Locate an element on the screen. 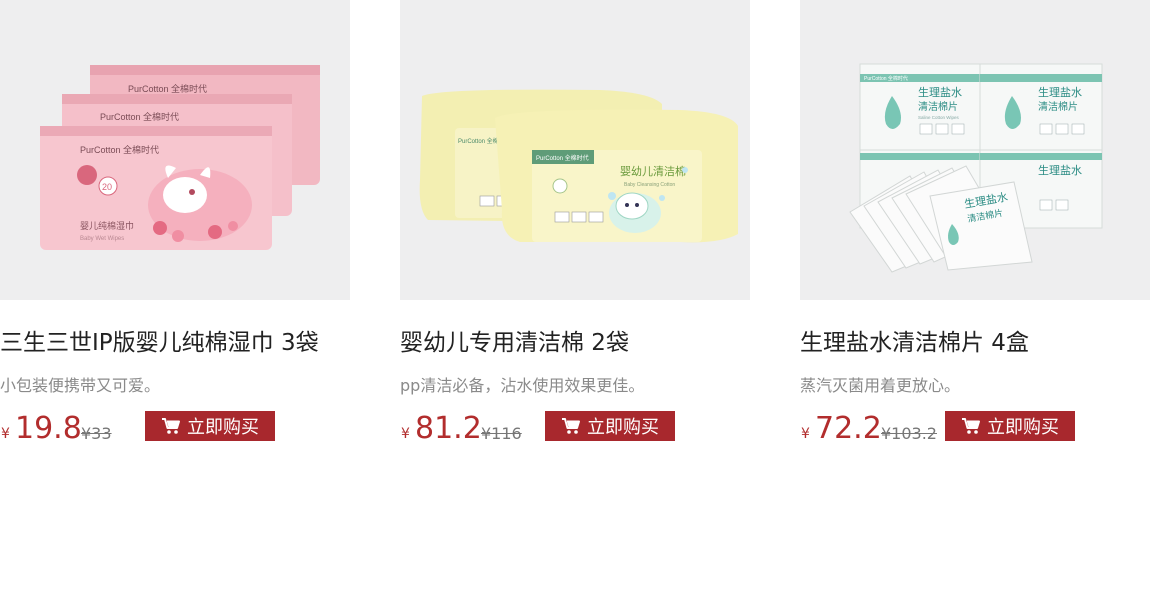 This screenshot has height=598, width=1150. pack-count: 20 is located at coordinates (107, 187).